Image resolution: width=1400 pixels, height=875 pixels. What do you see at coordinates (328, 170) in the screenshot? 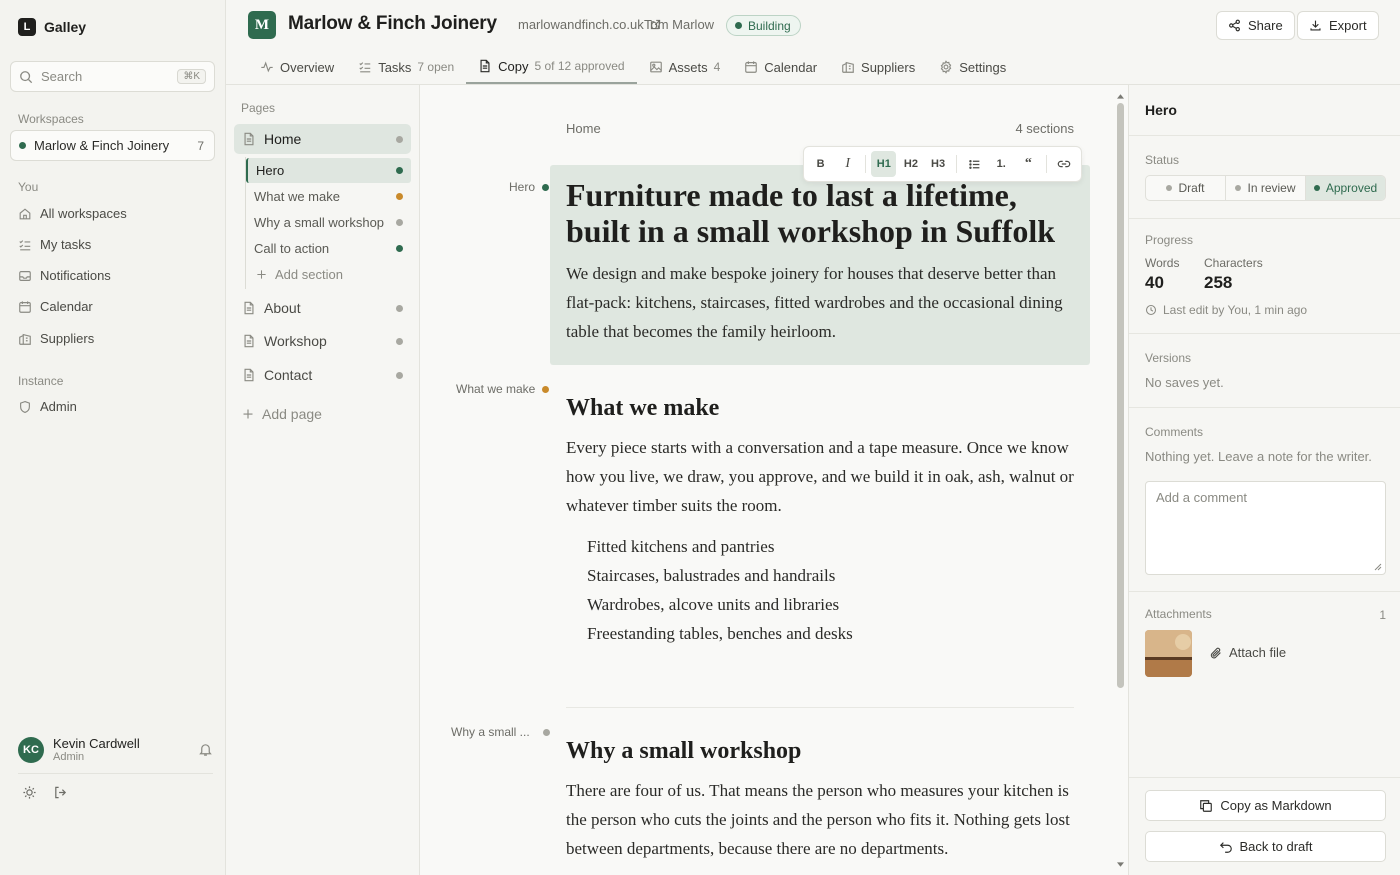
I see `section-item-hero: Hero` at bounding box center [328, 170].